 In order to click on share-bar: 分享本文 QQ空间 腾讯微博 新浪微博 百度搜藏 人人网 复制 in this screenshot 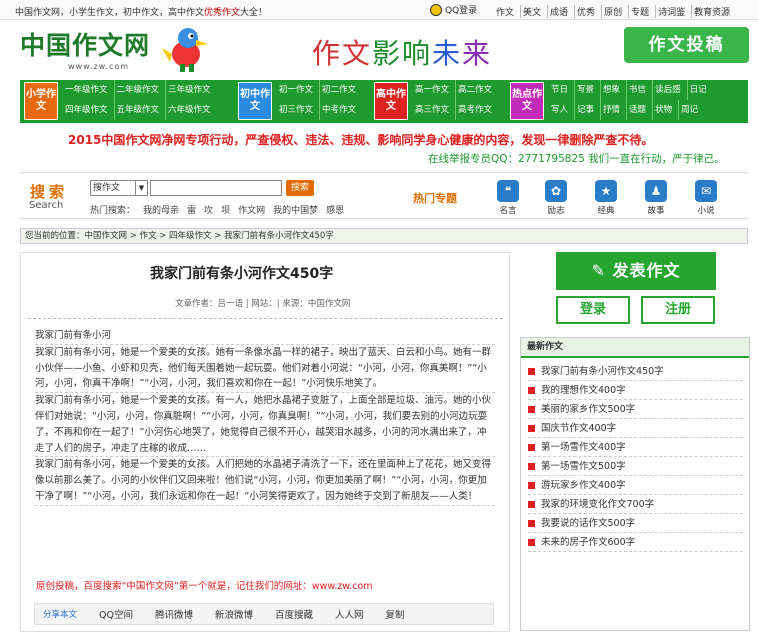, I will do `click(264, 614)`.